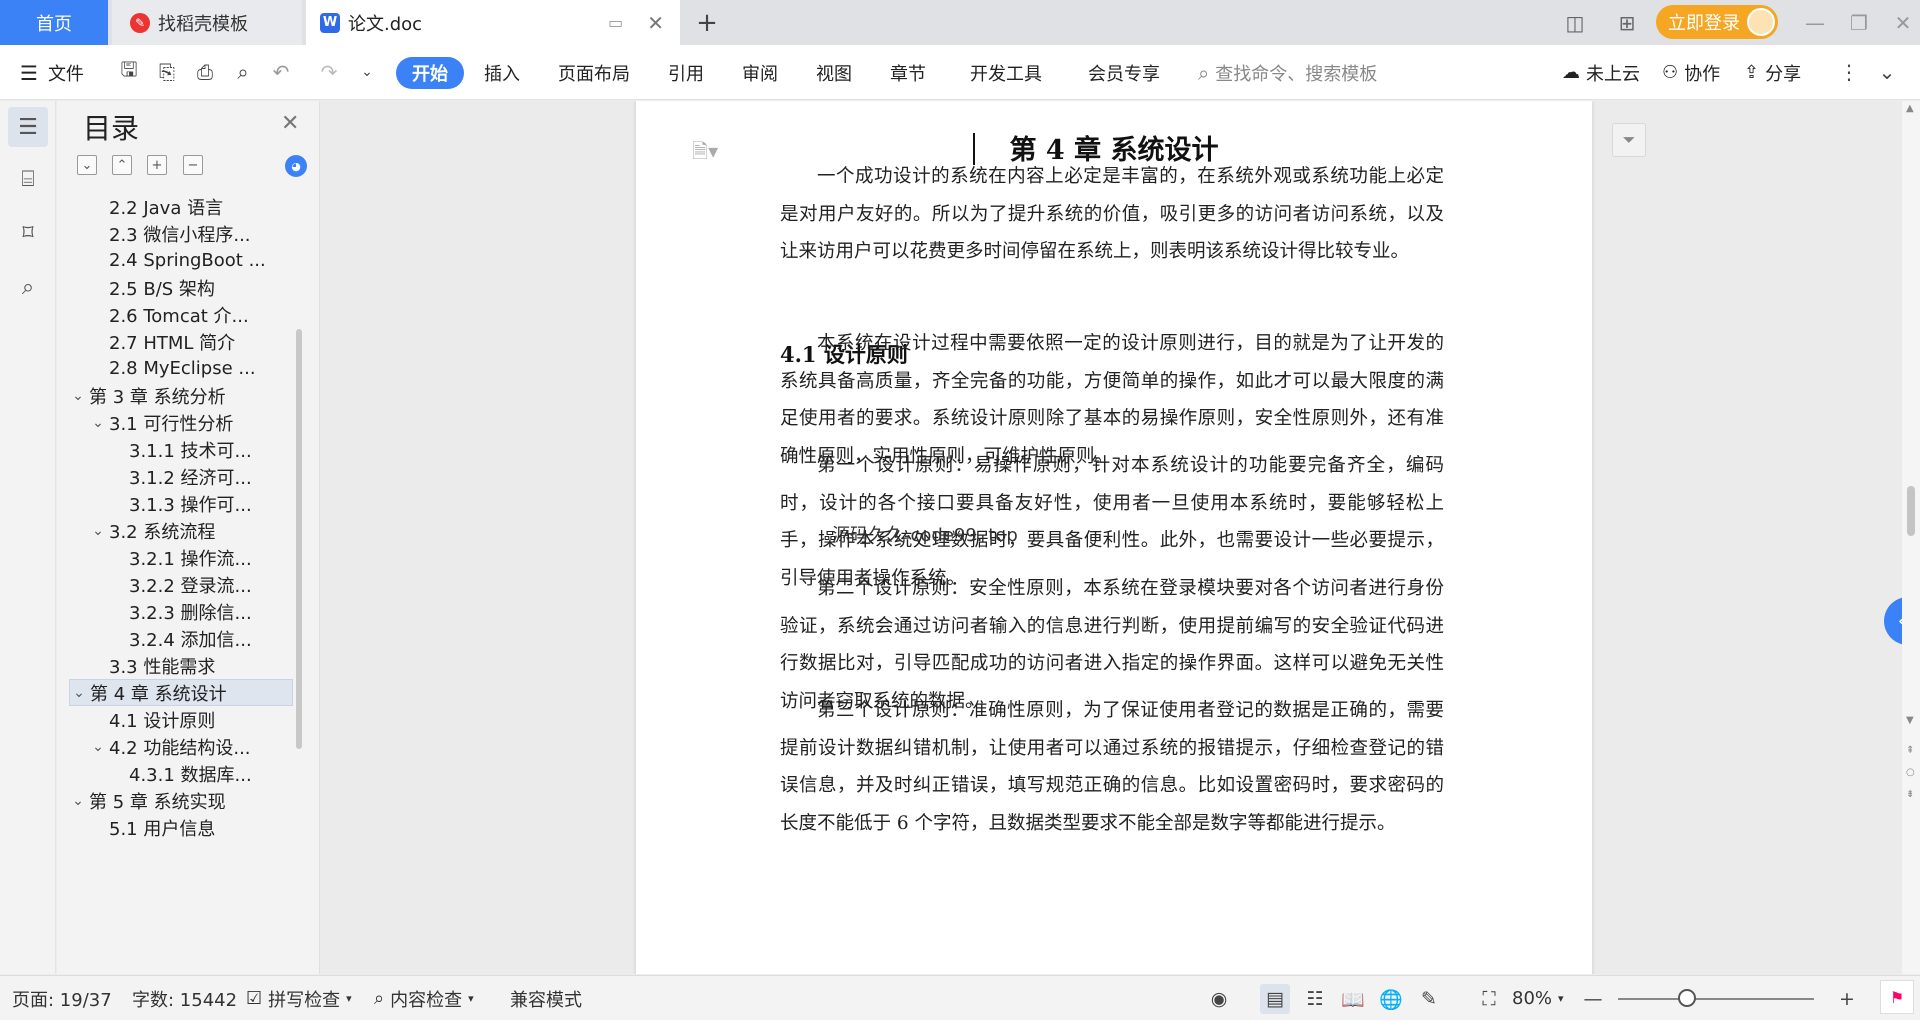 Image resolution: width=1920 pixels, height=1020 pixels. I want to click on remove-heading-icon: −, so click(193, 165).